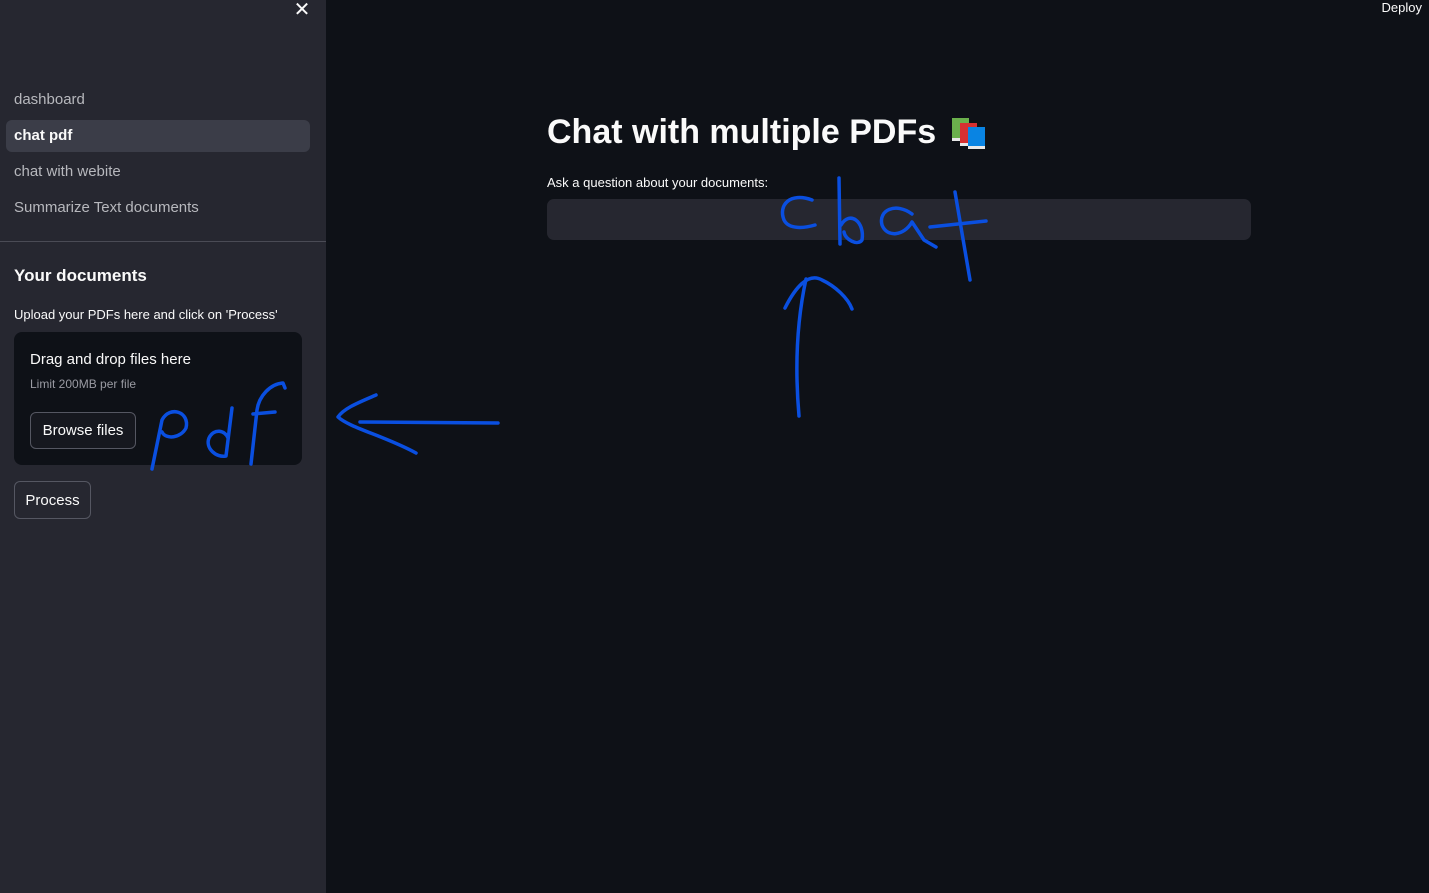 This screenshot has height=893, width=1429. I want to click on question-input, so click(899, 219).